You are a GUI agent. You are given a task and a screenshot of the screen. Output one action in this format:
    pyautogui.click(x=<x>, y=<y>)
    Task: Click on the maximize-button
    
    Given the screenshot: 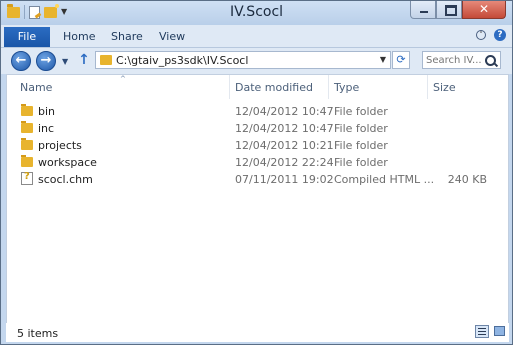 What is the action you would take?
    pyautogui.click(x=449, y=10)
    